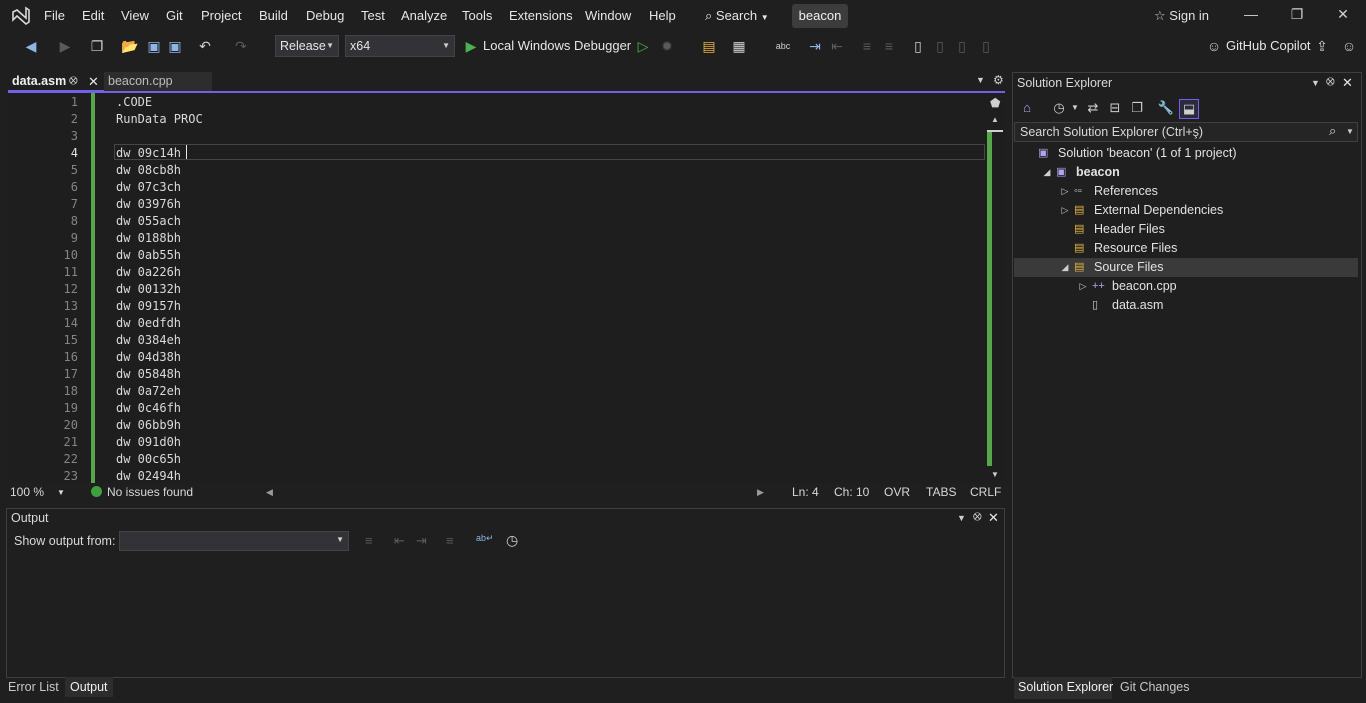  Describe the element at coordinates (498, 289) in the screenshot. I see `code-line: 12 dw 00132h` at that location.